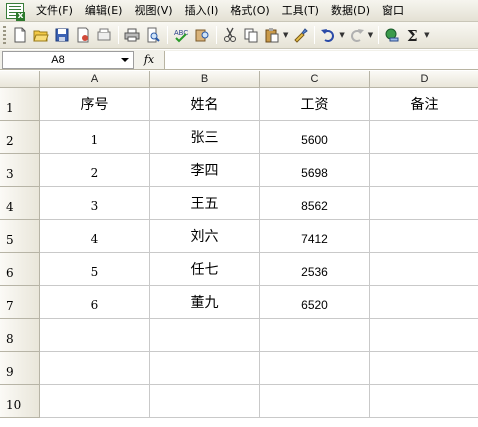 This screenshot has width=478, height=427. What do you see at coordinates (205, 236) in the screenshot?
I see `cell-b5: 刘六` at bounding box center [205, 236].